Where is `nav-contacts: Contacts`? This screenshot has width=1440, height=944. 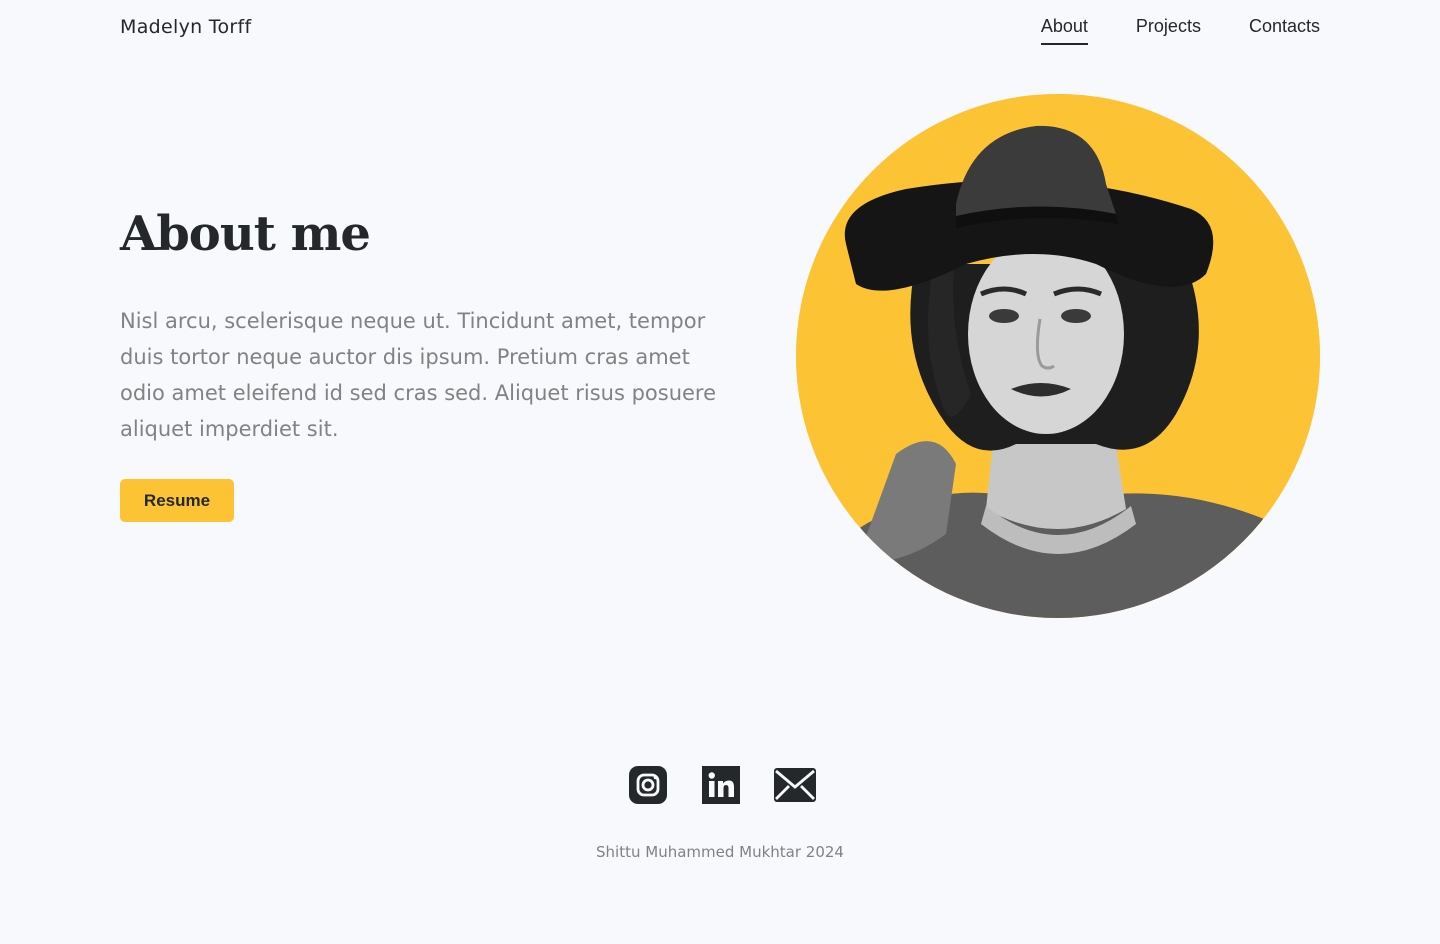
nav-contacts: Contacts is located at coordinates (1284, 30).